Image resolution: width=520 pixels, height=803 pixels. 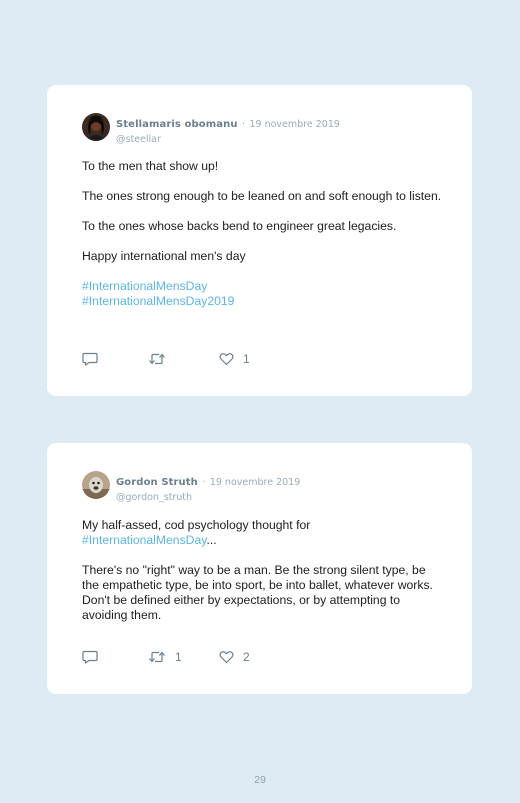 I want to click on author-name: Gordon Struth, so click(x=157, y=482).